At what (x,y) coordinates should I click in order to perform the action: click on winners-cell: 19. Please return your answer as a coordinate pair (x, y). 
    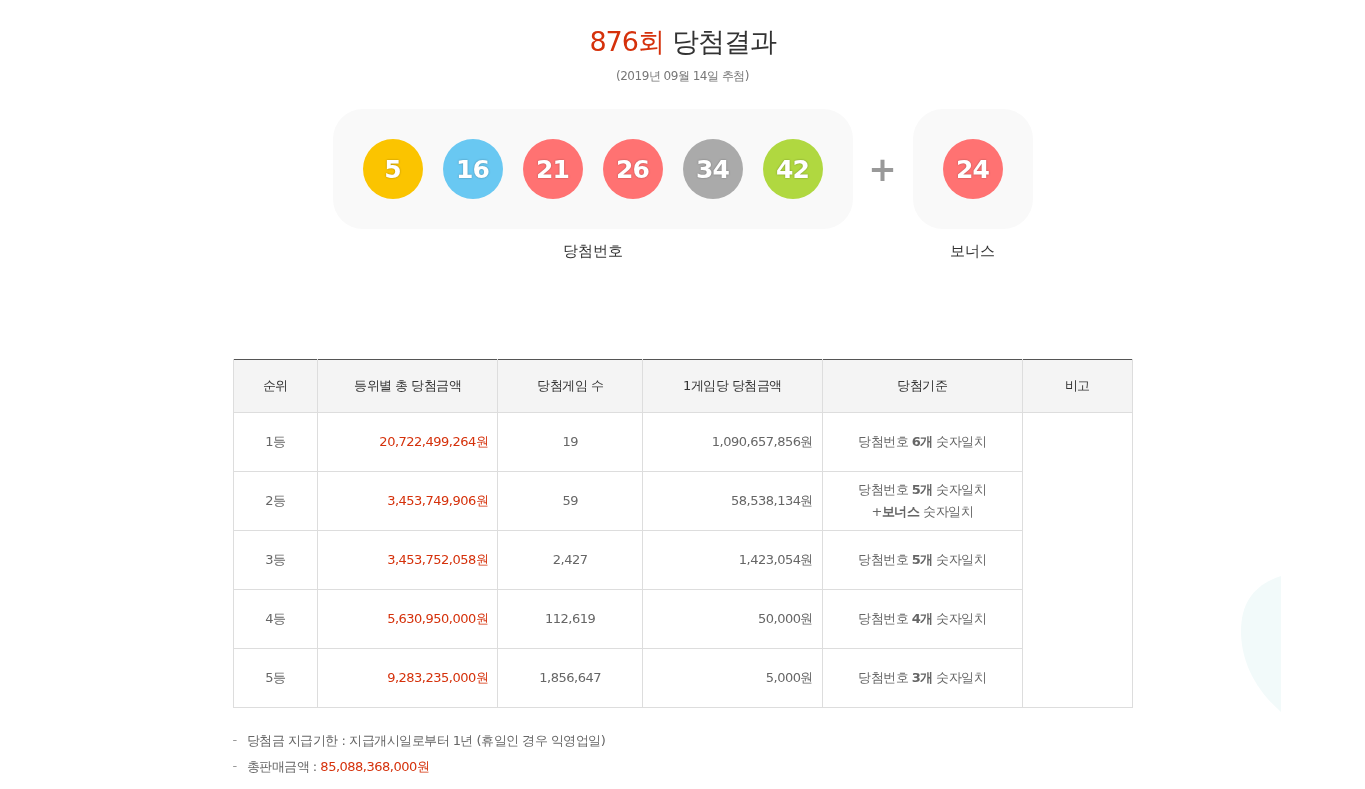
    Looking at the image, I should click on (570, 442).